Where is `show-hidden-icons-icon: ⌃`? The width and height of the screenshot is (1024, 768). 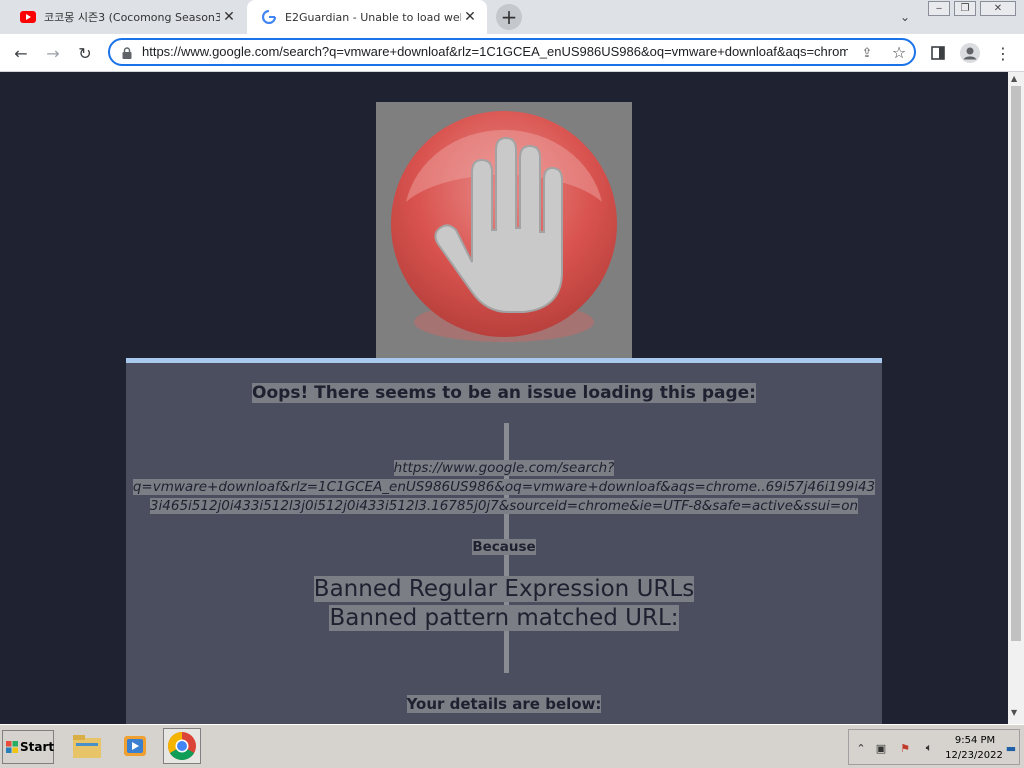
show-hidden-icons-icon: ⌃ is located at coordinates (861, 748).